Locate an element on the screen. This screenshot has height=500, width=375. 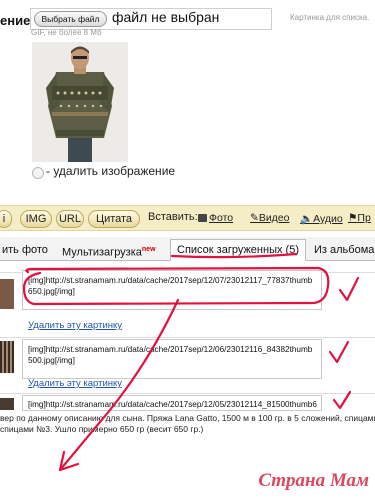
insert-more-link: ⚑Пр is located at coordinates (359, 218).